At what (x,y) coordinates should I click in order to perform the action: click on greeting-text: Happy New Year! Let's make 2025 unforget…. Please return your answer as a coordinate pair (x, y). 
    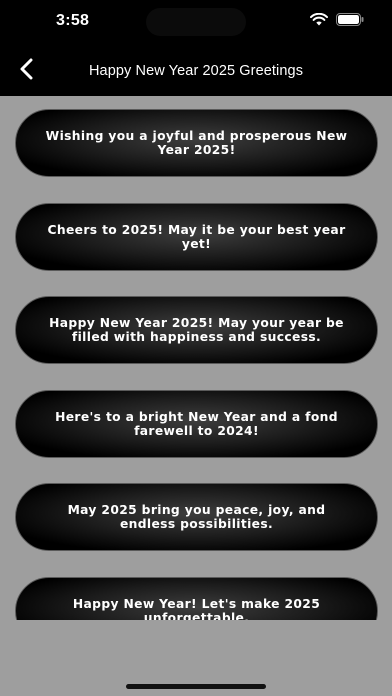
    Looking at the image, I should click on (196, 608).